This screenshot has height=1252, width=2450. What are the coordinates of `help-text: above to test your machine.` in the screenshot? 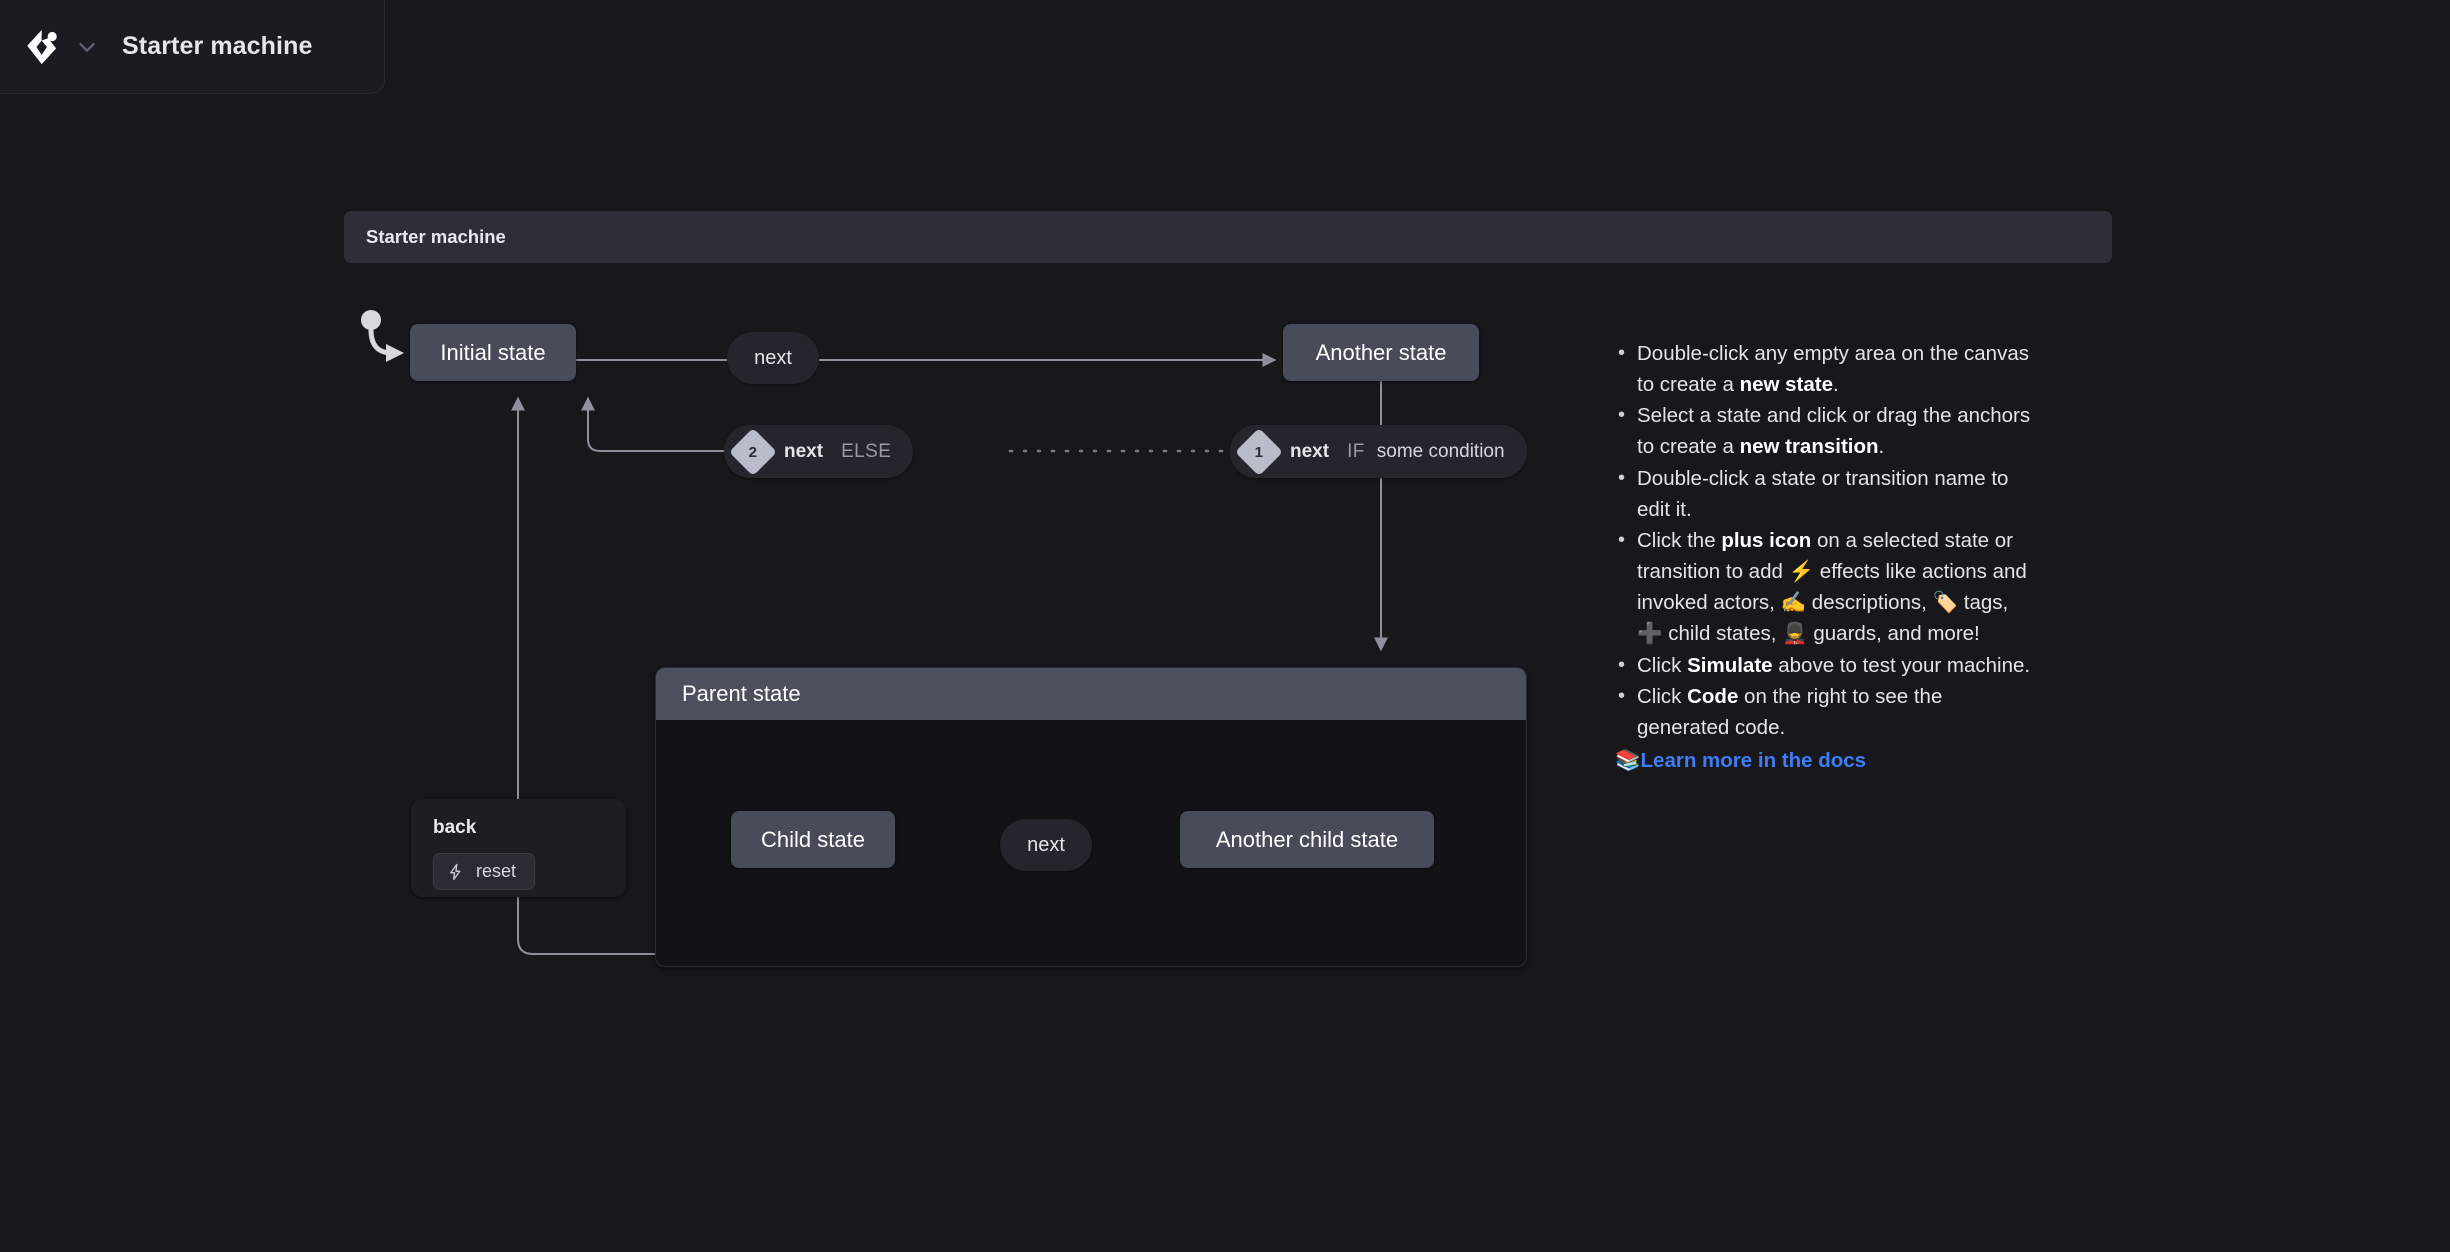 It's located at (1901, 665).